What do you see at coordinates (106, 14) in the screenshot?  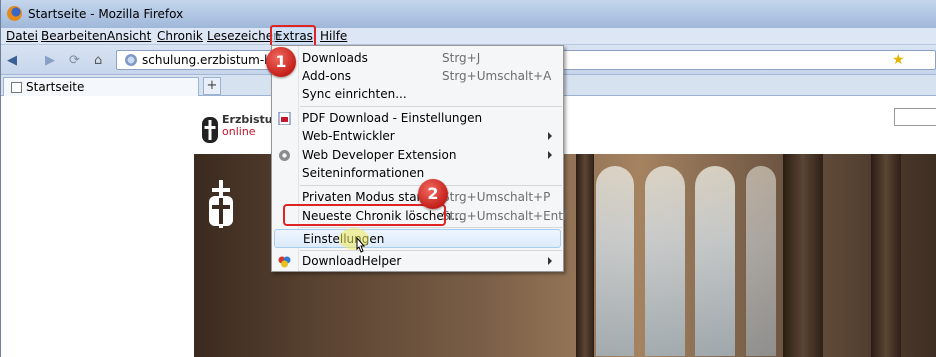 I see `window-title: Startseite - Mozilla Firefox` at bounding box center [106, 14].